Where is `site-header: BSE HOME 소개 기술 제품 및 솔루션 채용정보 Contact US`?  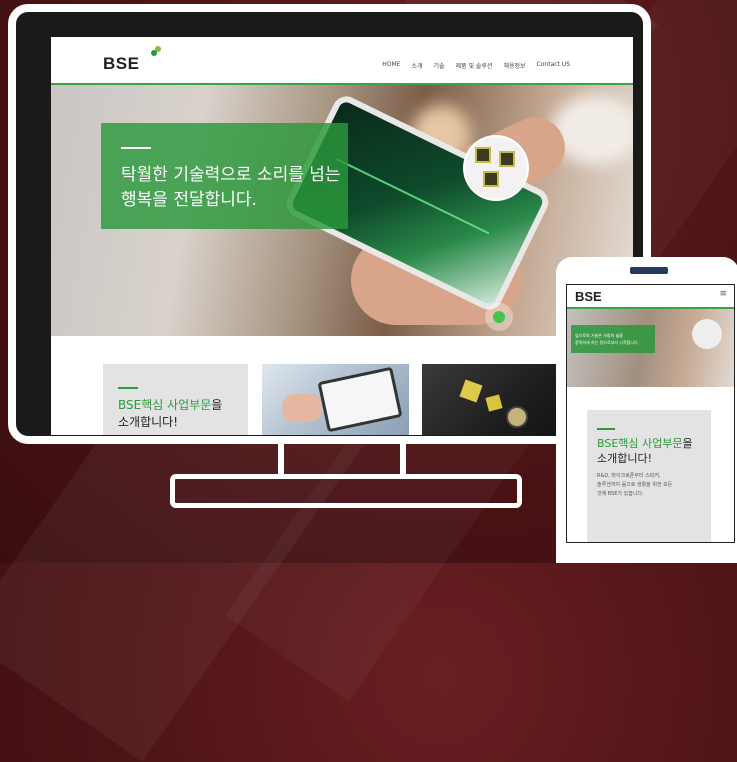
site-header: BSE HOME 소개 기술 제품 및 솔루션 채용정보 Contact US is located at coordinates (342, 61).